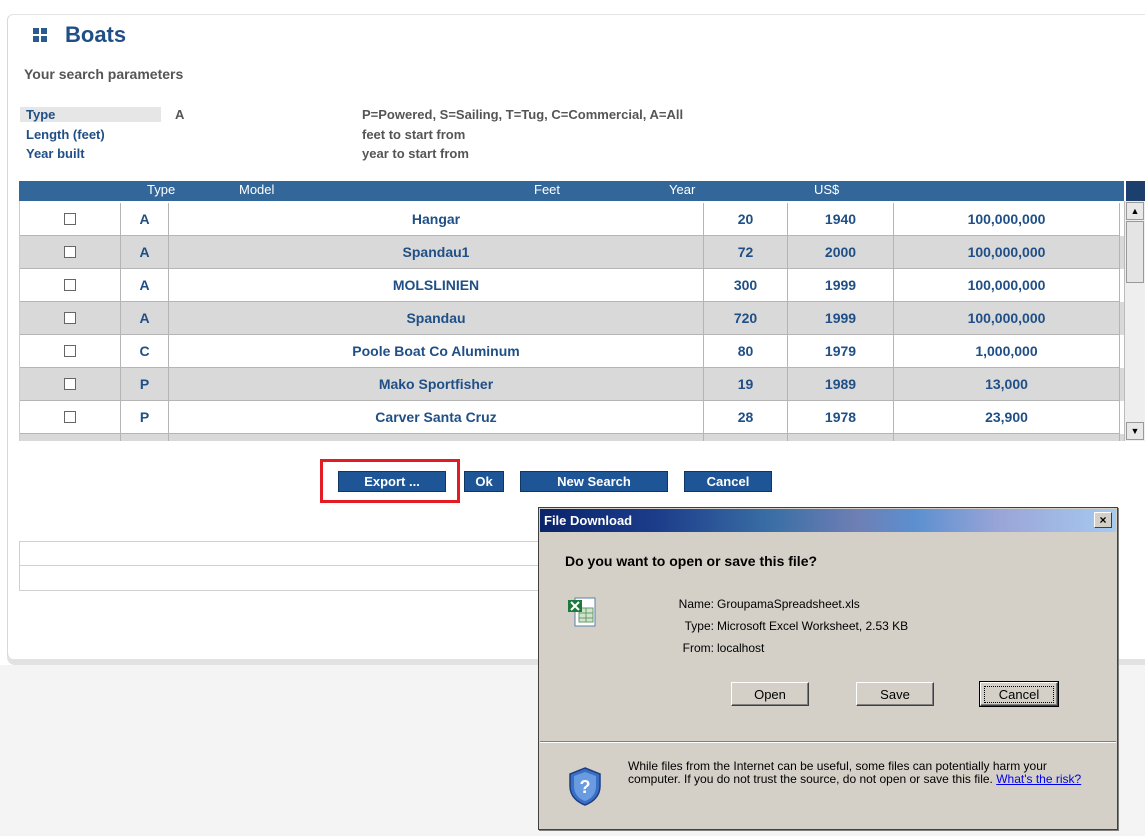 The image size is (1145, 836). Describe the element at coordinates (746, 437) in the screenshot. I see `cell-feet` at that location.